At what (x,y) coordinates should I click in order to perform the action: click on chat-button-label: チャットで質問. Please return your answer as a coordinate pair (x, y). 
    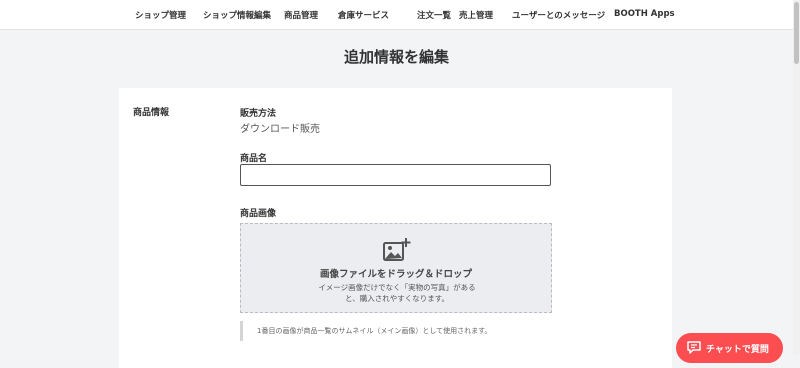
    Looking at the image, I should click on (737, 350).